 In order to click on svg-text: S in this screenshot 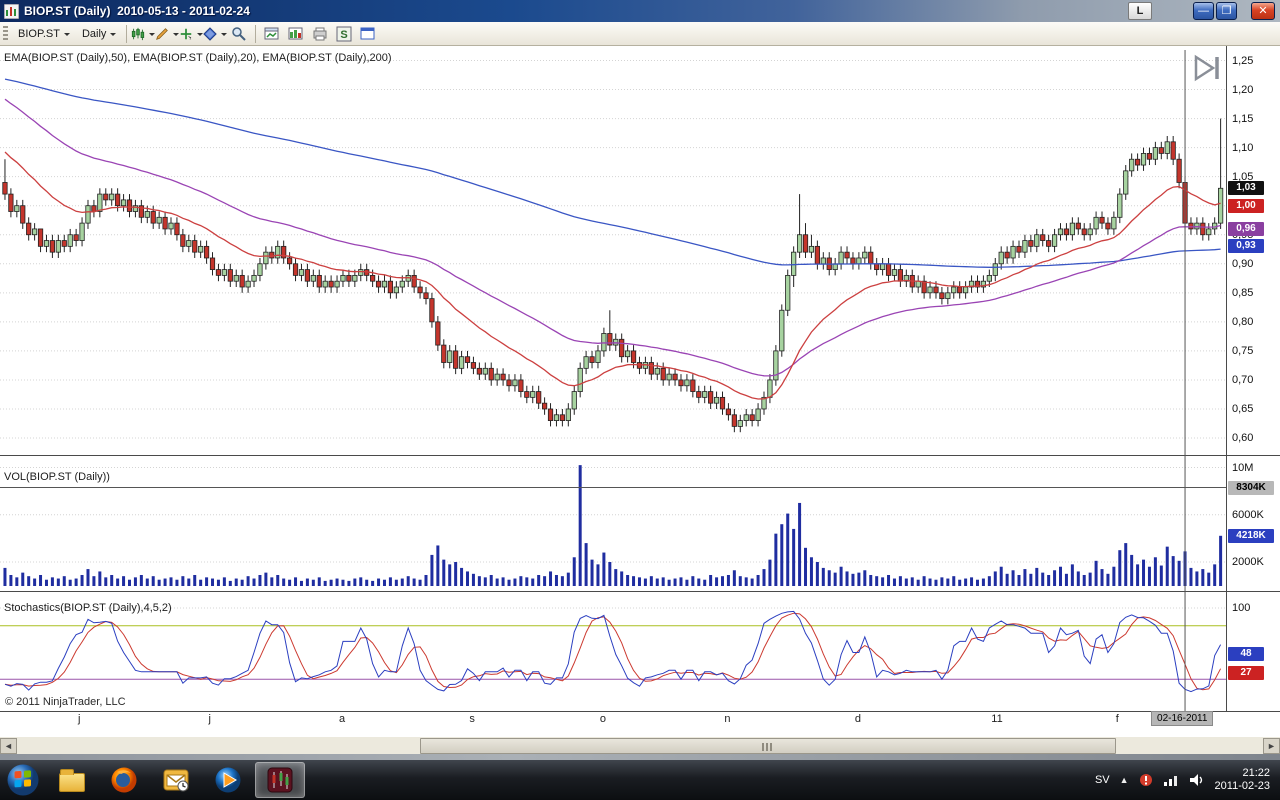, I will do `click(344, 35)`.